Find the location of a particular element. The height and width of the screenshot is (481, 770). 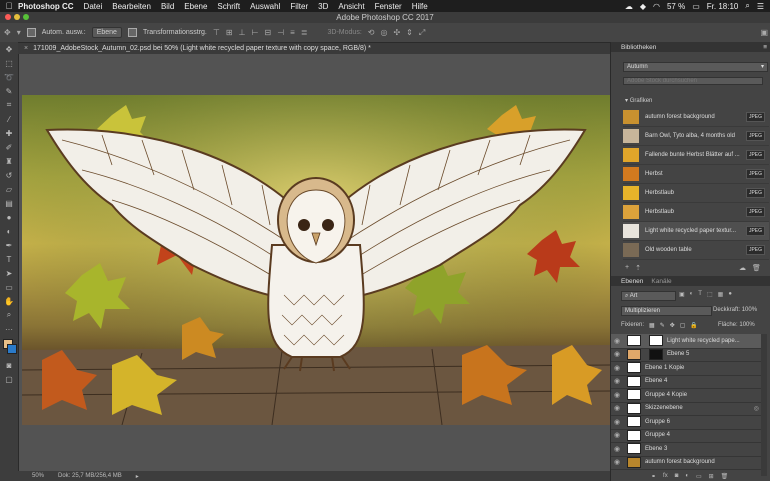

align-middle-icon: ⊞ is located at coordinates (229, 32).